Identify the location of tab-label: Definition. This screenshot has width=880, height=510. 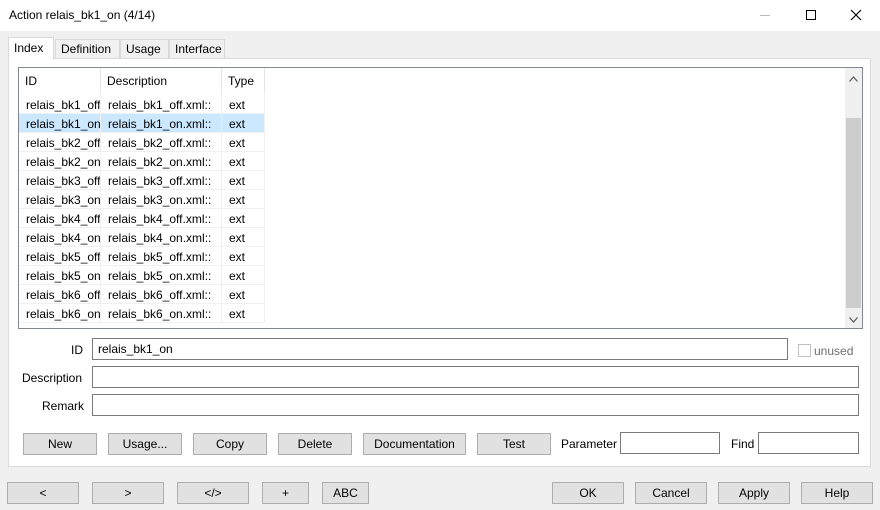
(86, 49).